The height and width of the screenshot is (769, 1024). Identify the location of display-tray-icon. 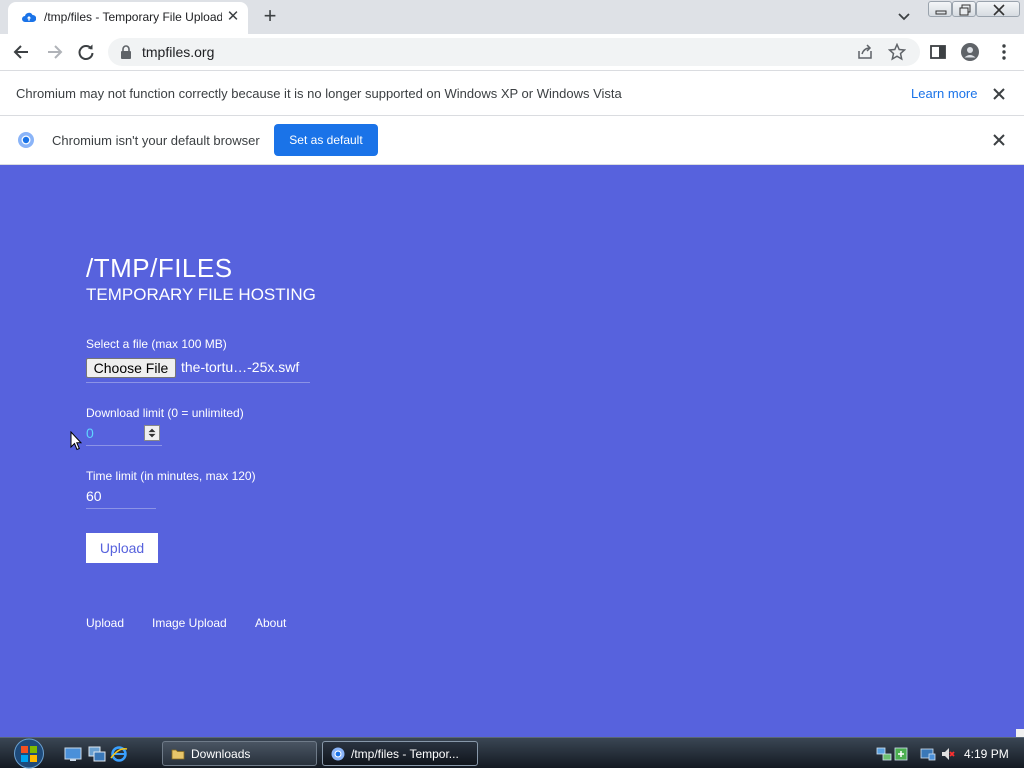
(928, 754).